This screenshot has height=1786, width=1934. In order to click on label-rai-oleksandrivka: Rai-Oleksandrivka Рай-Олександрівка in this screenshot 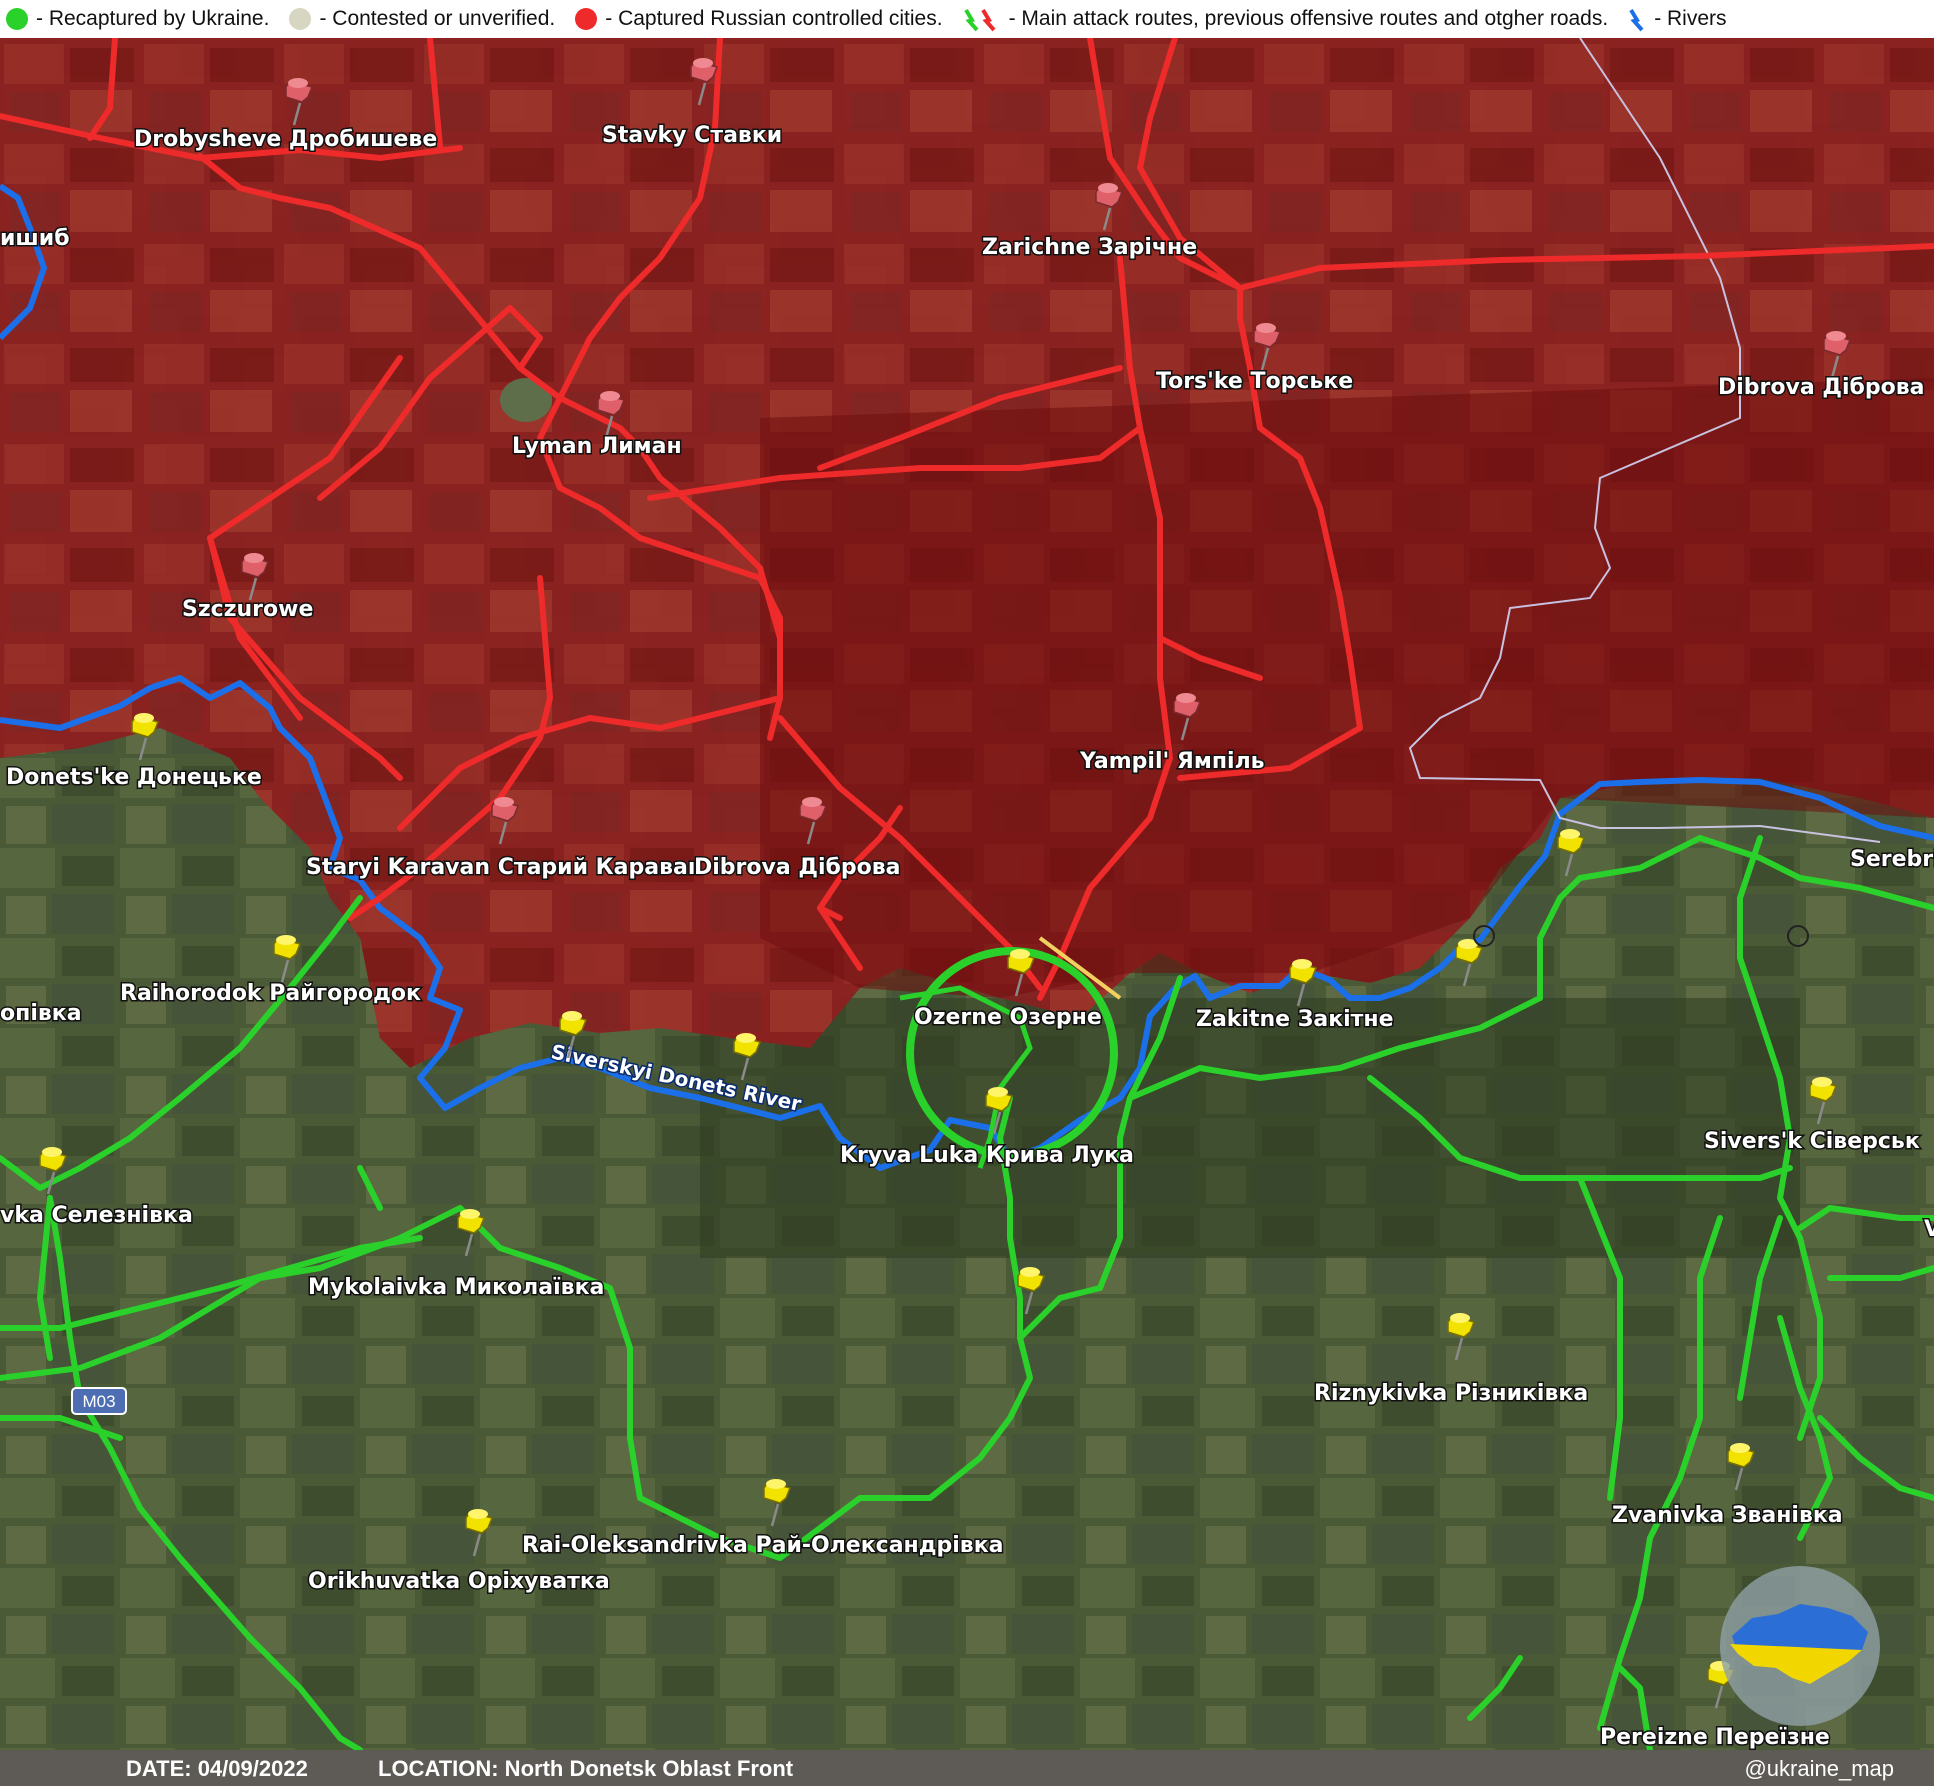, I will do `click(763, 1545)`.